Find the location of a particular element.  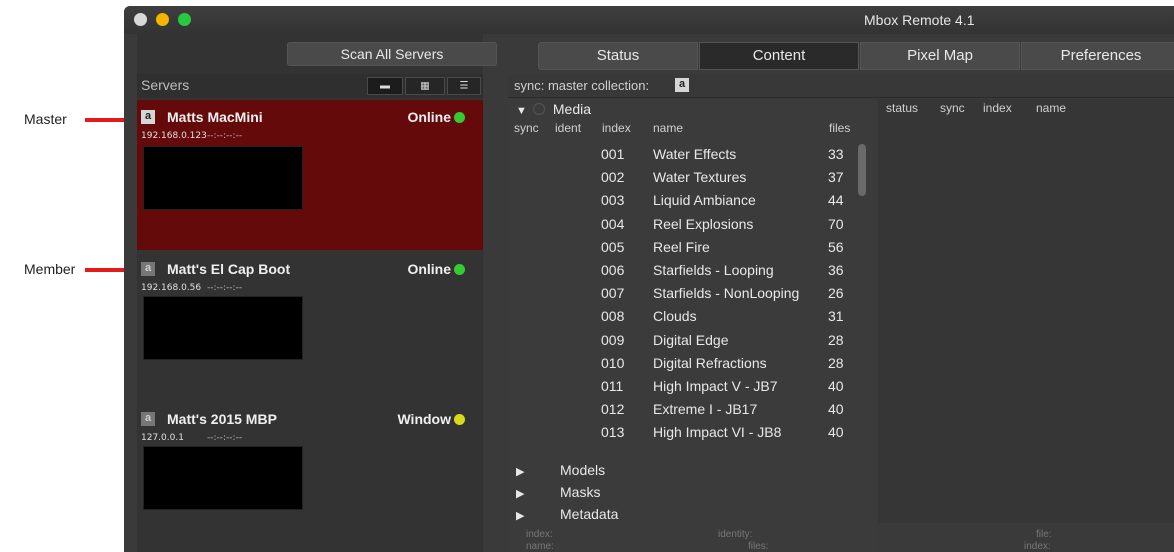

col-sync-right: sync is located at coordinates (952, 108).